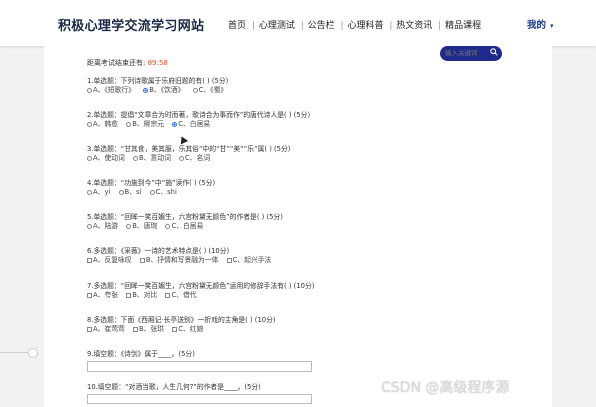 Image resolution: width=596 pixels, height=407 pixels. Describe the element at coordinates (148, 329) in the screenshot. I see `option-b: B、张珙` at that location.